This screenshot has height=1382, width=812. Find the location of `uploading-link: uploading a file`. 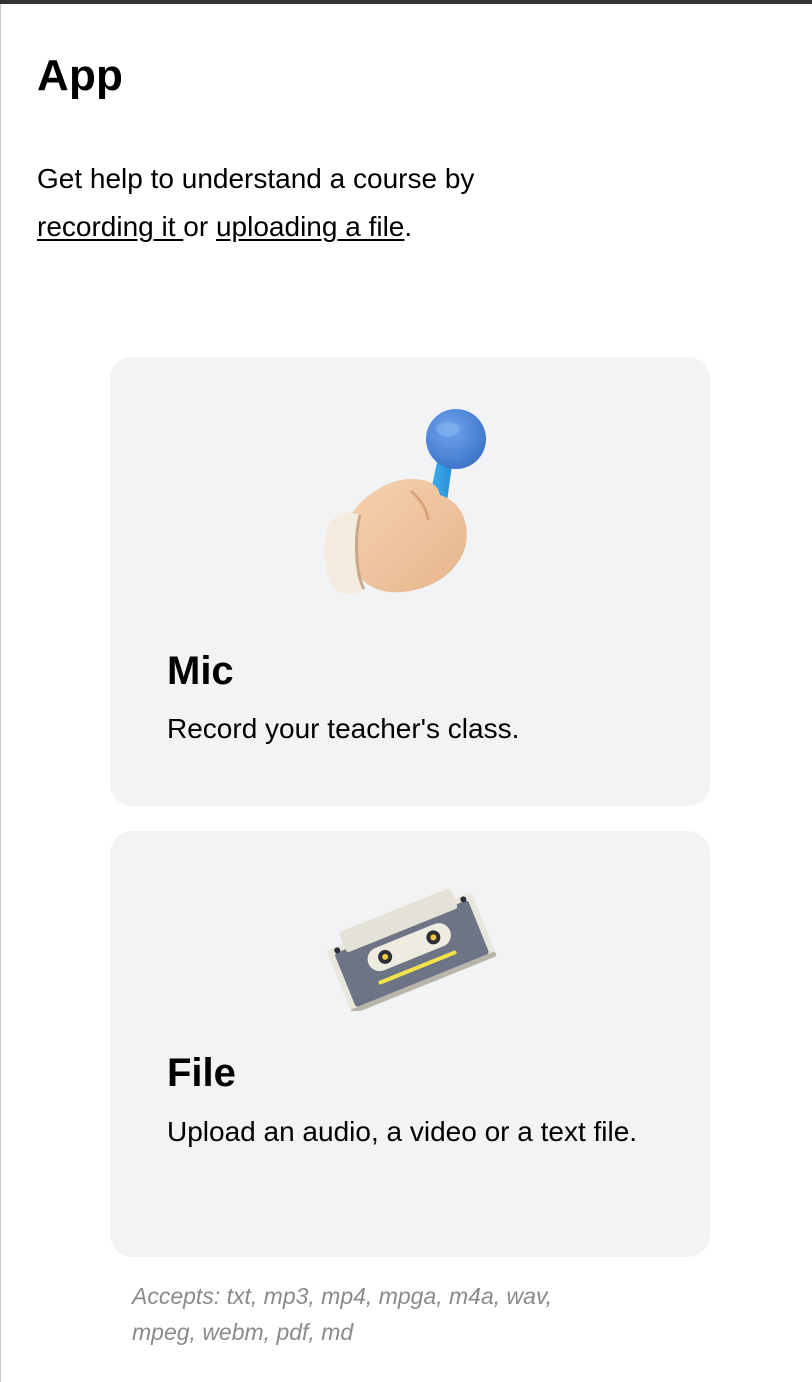

uploading-link: uploading a file is located at coordinates (310, 226).